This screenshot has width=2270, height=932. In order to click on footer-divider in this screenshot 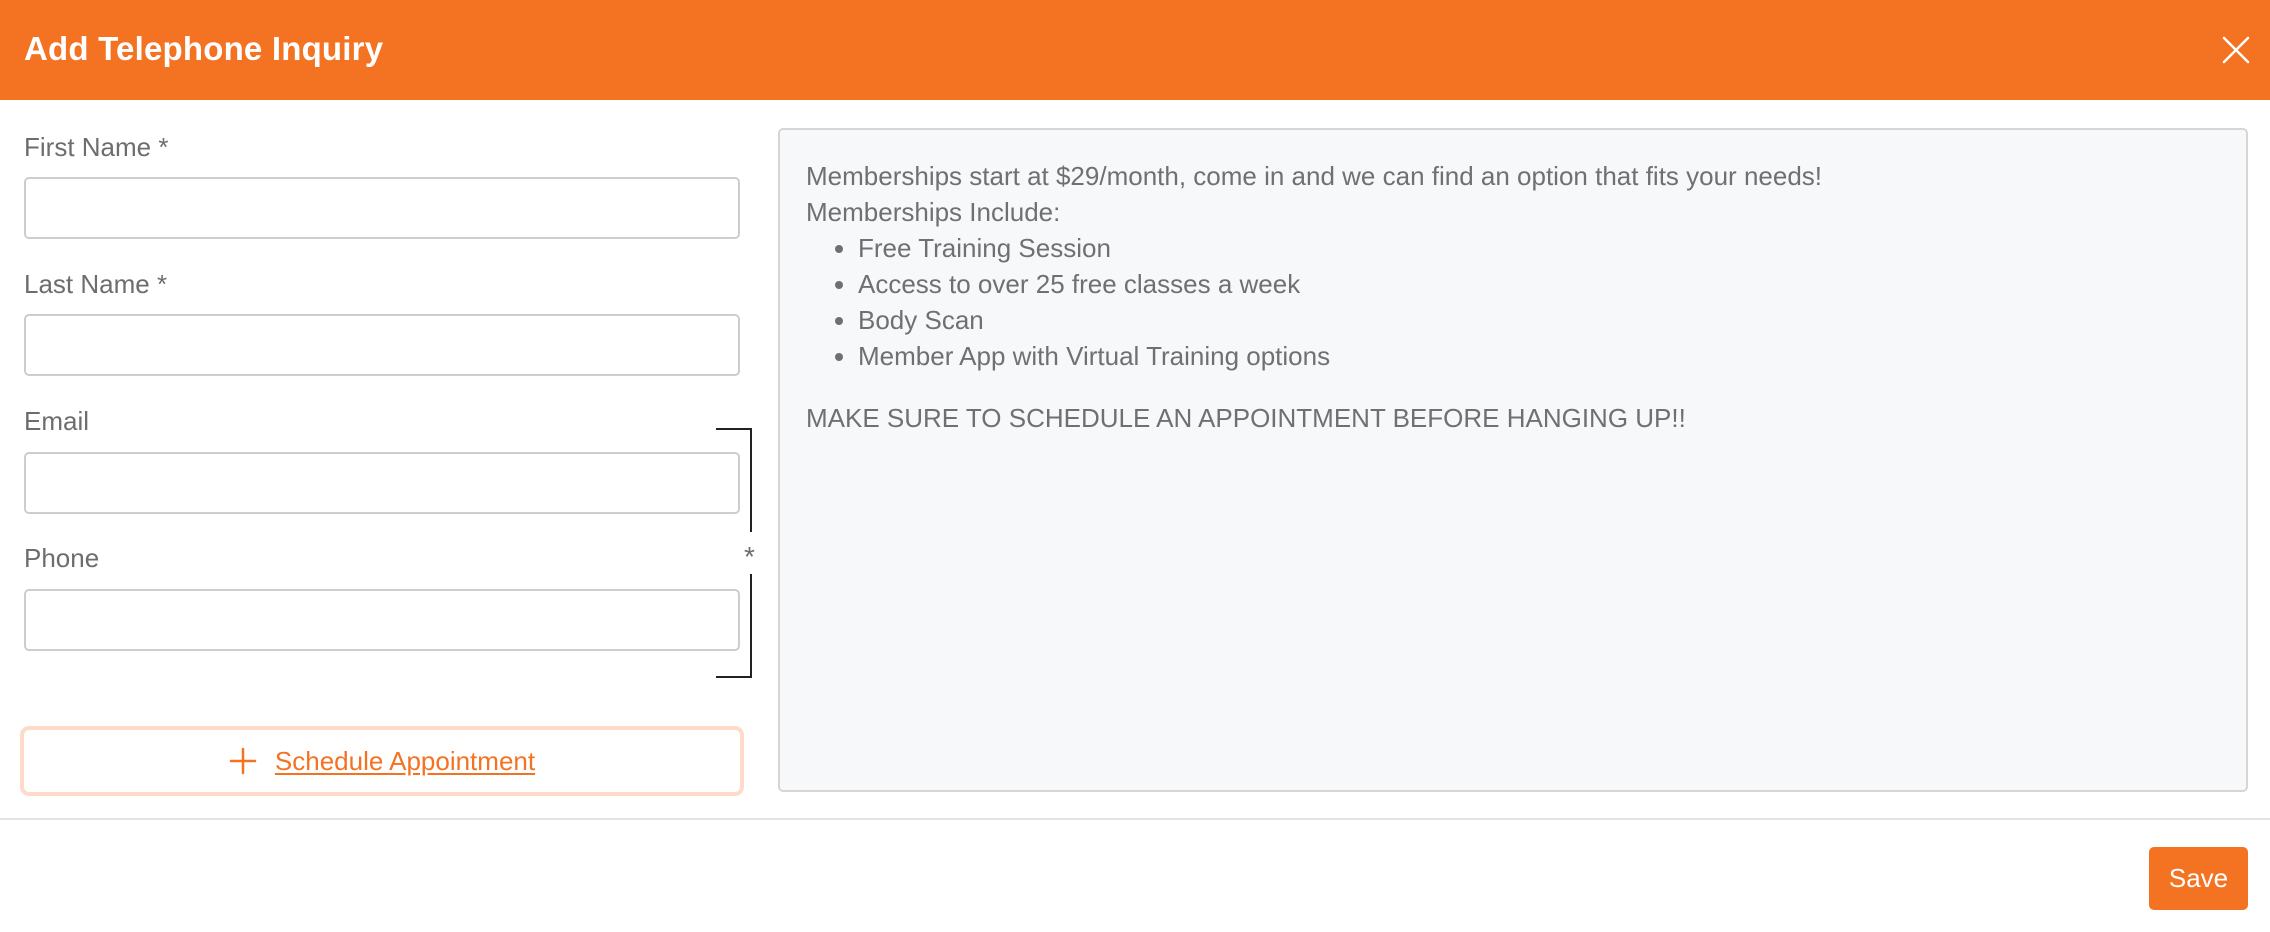, I will do `click(1135, 819)`.